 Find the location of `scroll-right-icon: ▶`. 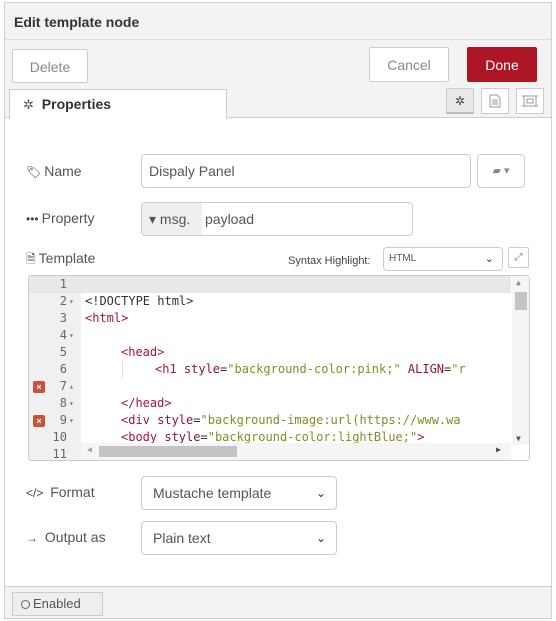

scroll-right-icon: ▶ is located at coordinates (498, 449).